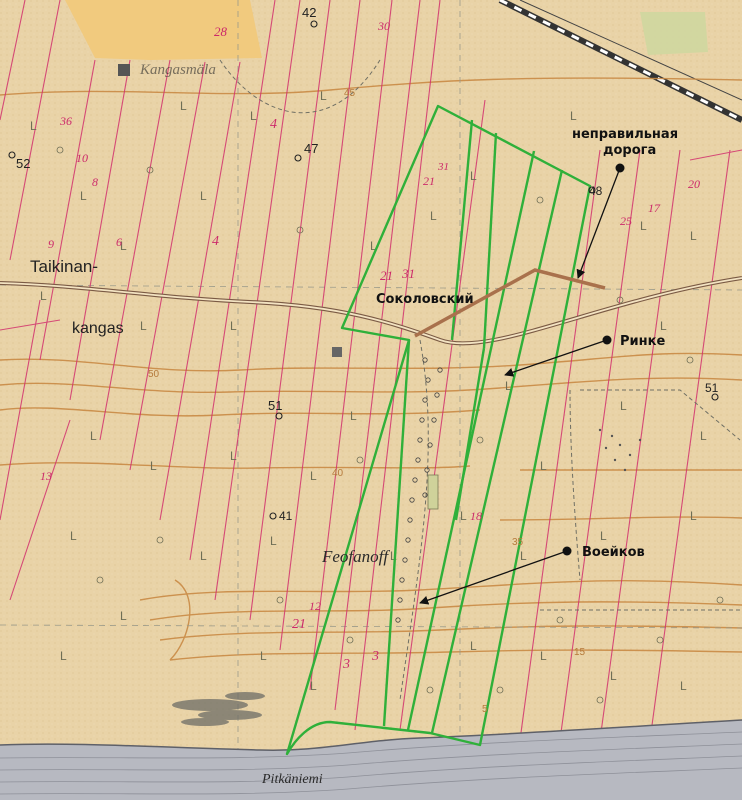 The image size is (742, 800). Describe the element at coordinates (674, 33) in the screenshot. I see `woodland-patch` at that location.